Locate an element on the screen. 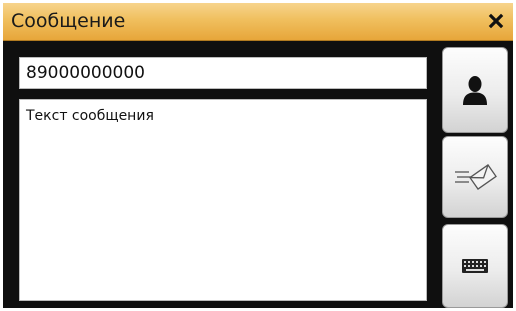 Image resolution: width=516 pixels, height=311 pixels. person-icon is located at coordinates (475, 90).